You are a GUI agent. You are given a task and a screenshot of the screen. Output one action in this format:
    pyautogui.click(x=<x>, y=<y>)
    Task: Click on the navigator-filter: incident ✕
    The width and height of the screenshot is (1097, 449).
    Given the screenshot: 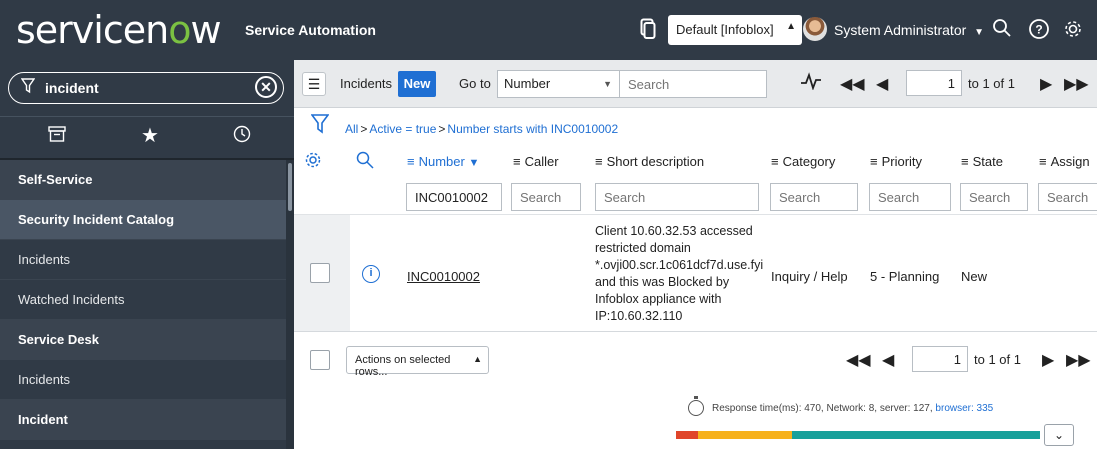 What is the action you would take?
    pyautogui.click(x=146, y=88)
    